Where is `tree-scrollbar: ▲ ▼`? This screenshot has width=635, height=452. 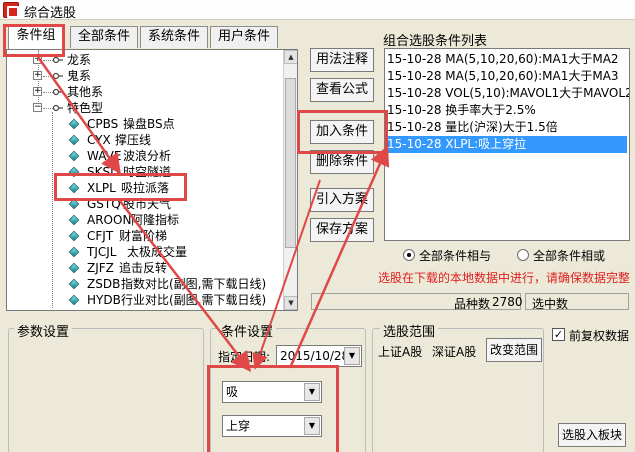 tree-scrollbar: ▲ ▼ is located at coordinates (290, 180).